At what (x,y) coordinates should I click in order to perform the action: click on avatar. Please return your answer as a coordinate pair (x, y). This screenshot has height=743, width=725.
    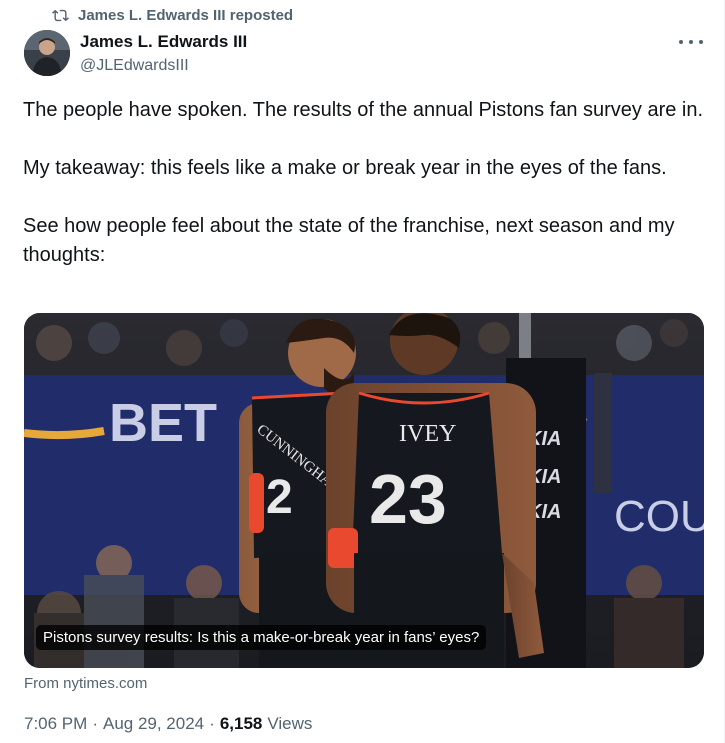
    Looking at the image, I should click on (47, 53).